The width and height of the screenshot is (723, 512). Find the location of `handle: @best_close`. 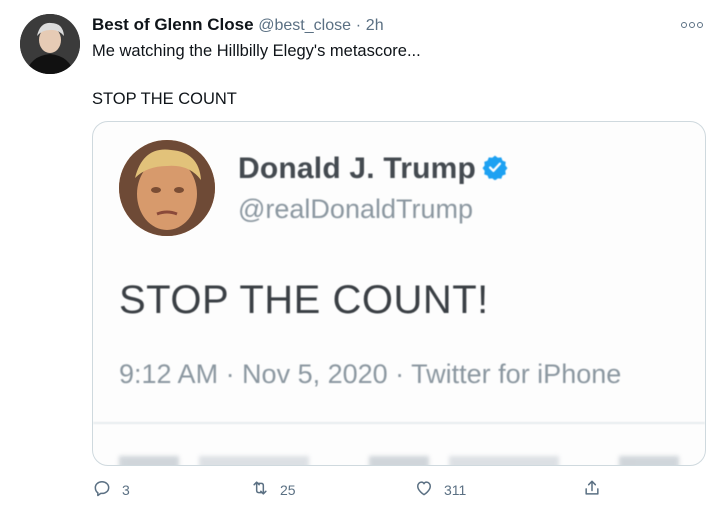

handle: @best_close is located at coordinates (304, 25).